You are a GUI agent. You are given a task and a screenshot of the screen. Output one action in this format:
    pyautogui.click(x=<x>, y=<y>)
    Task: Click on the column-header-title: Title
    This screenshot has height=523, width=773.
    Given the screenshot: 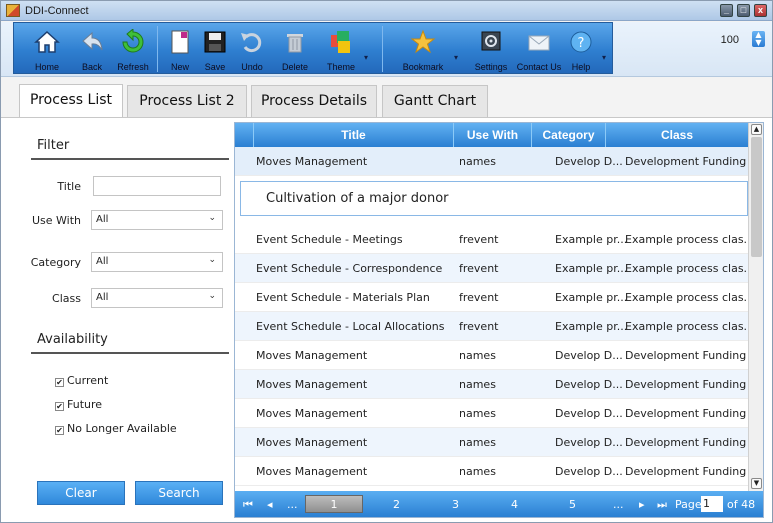 What is the action you would take?
    pyautogui.click(x=353, y=135)
    